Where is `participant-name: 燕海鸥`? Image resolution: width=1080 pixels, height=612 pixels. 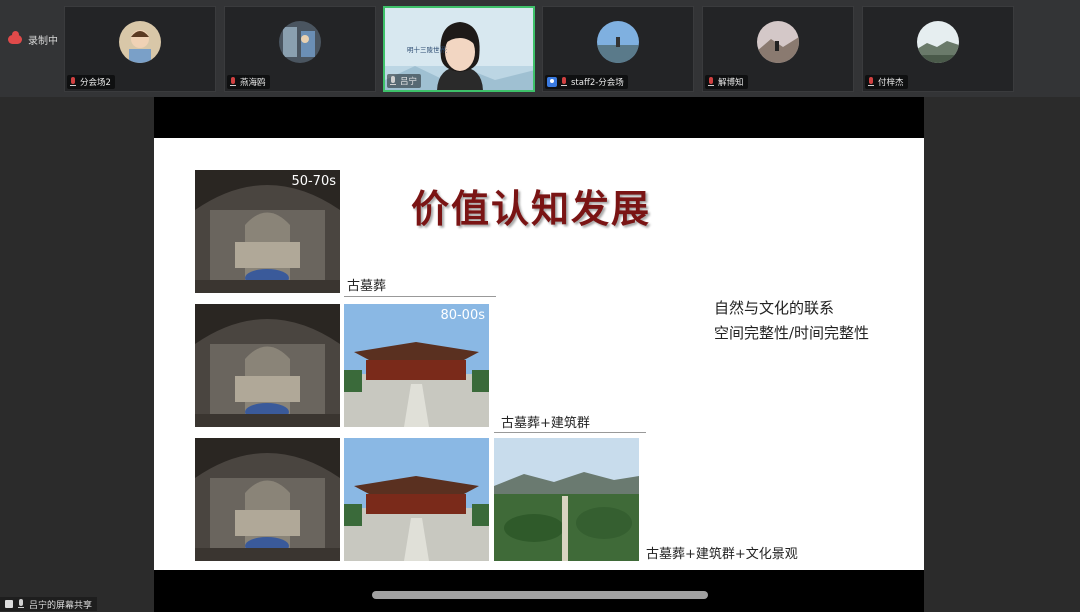 participant-name: 燕海鸥 is located at coordinates (248, 82).